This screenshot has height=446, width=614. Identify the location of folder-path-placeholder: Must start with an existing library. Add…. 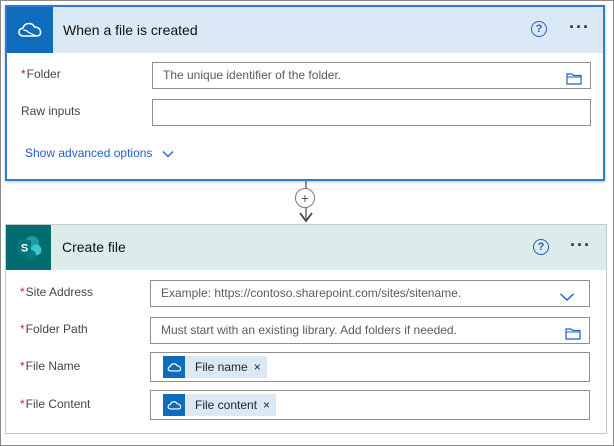
(309, 330).